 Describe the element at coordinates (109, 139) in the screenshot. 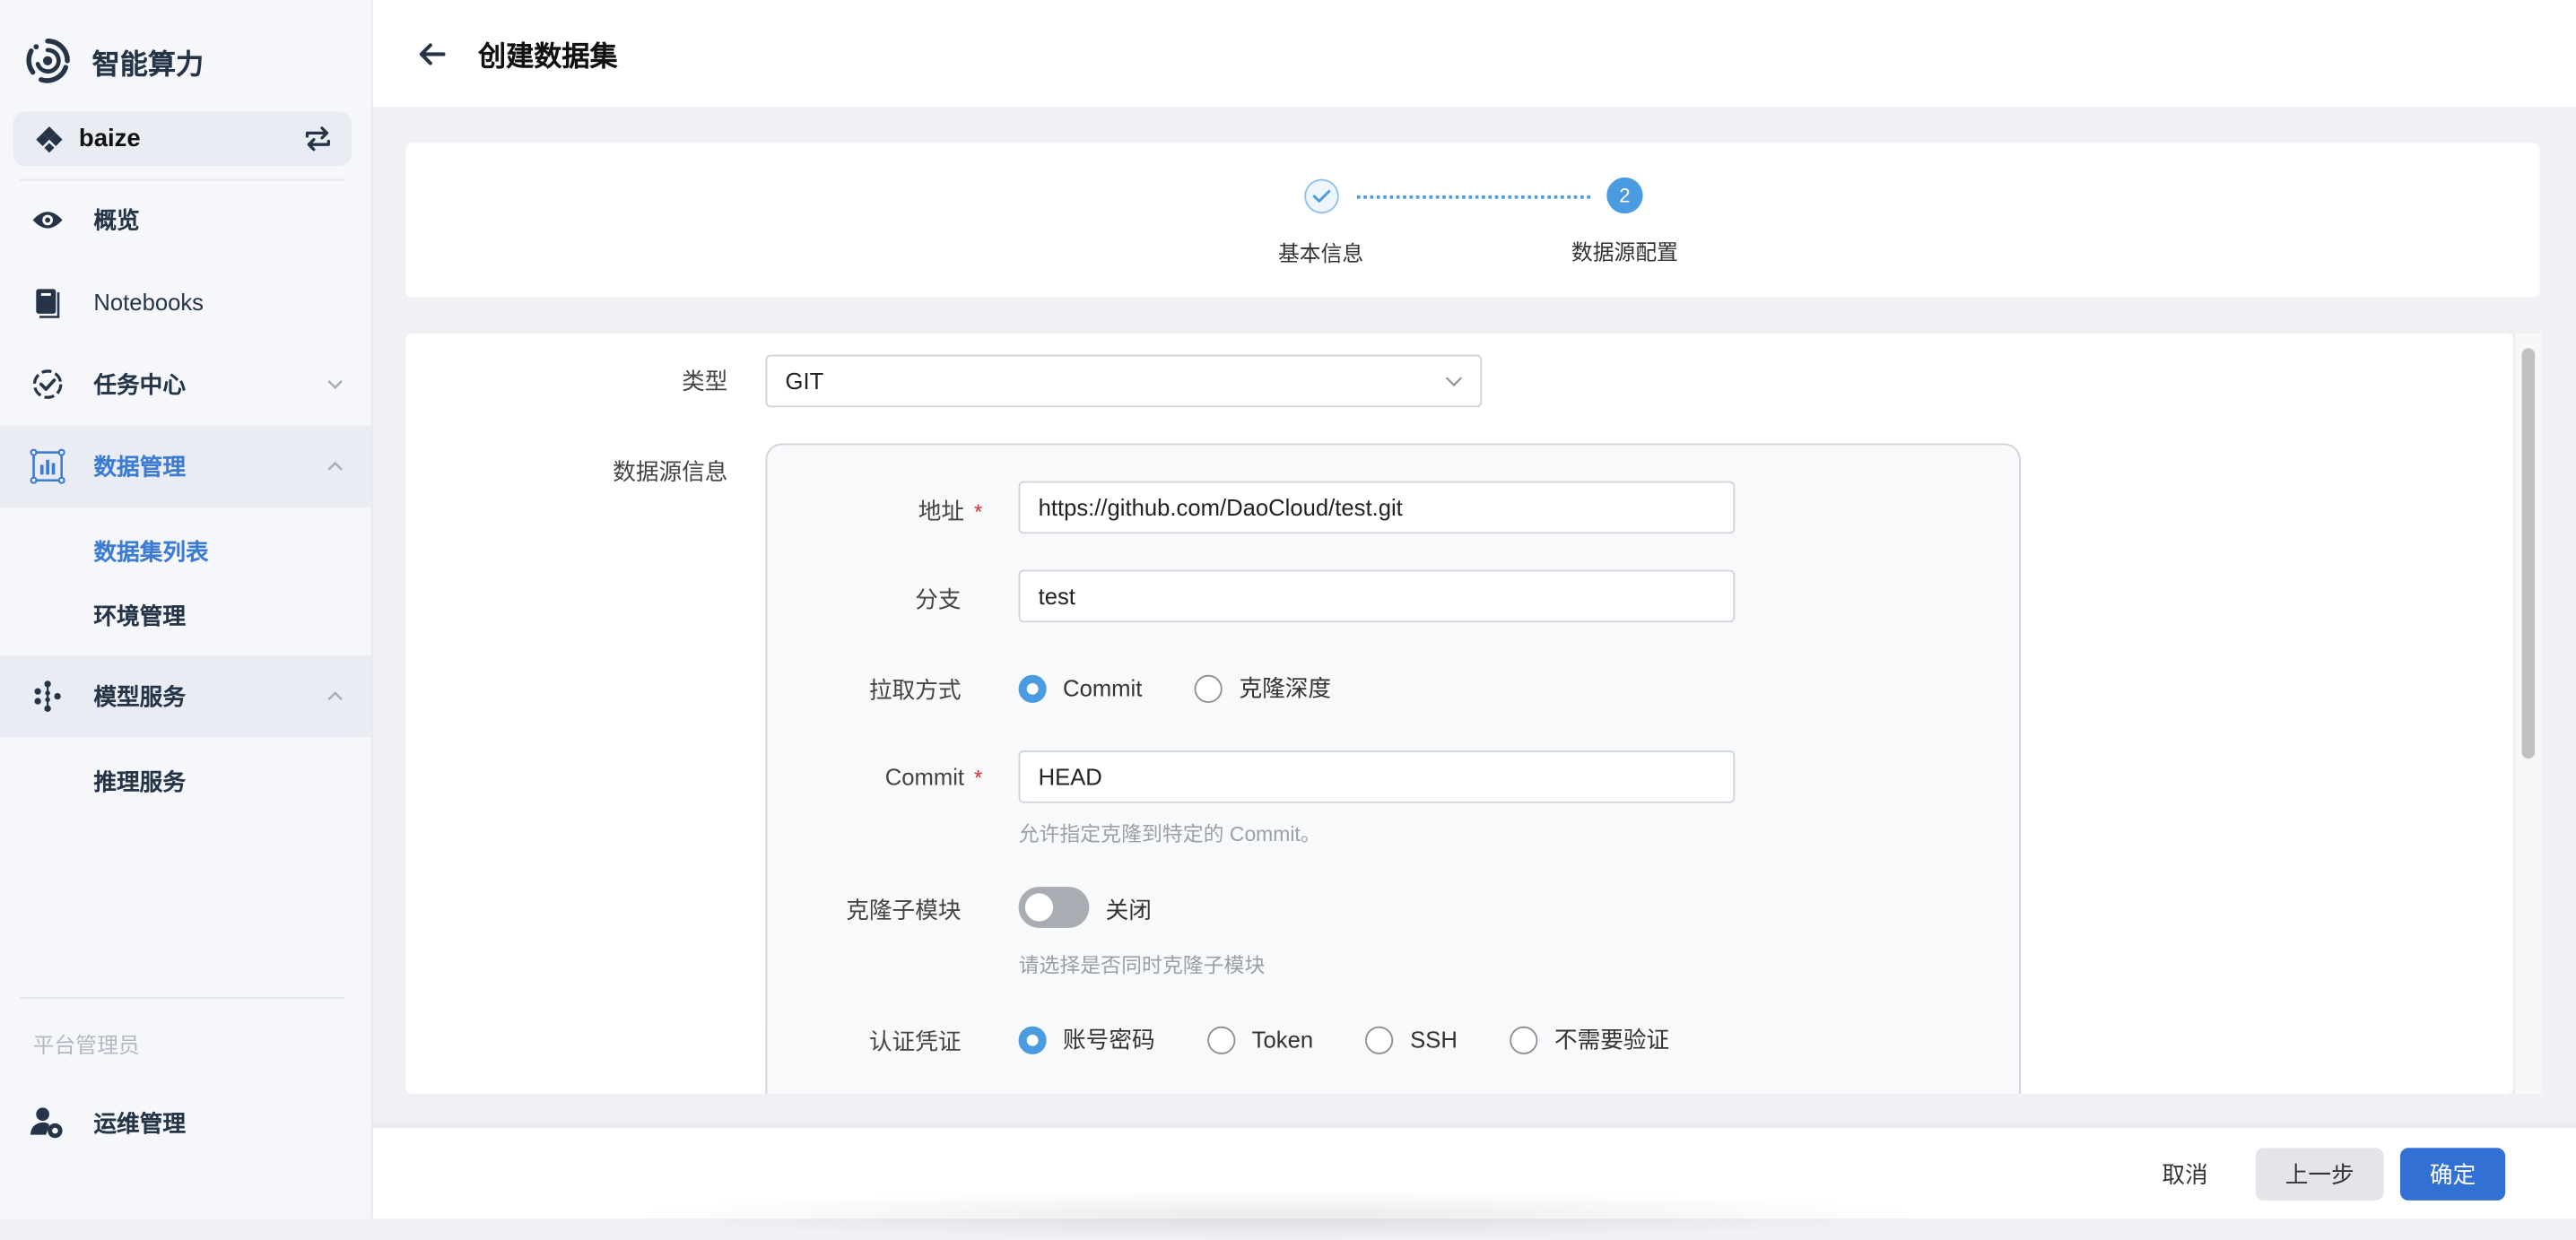

I see `workspace-name: baize` at that location.